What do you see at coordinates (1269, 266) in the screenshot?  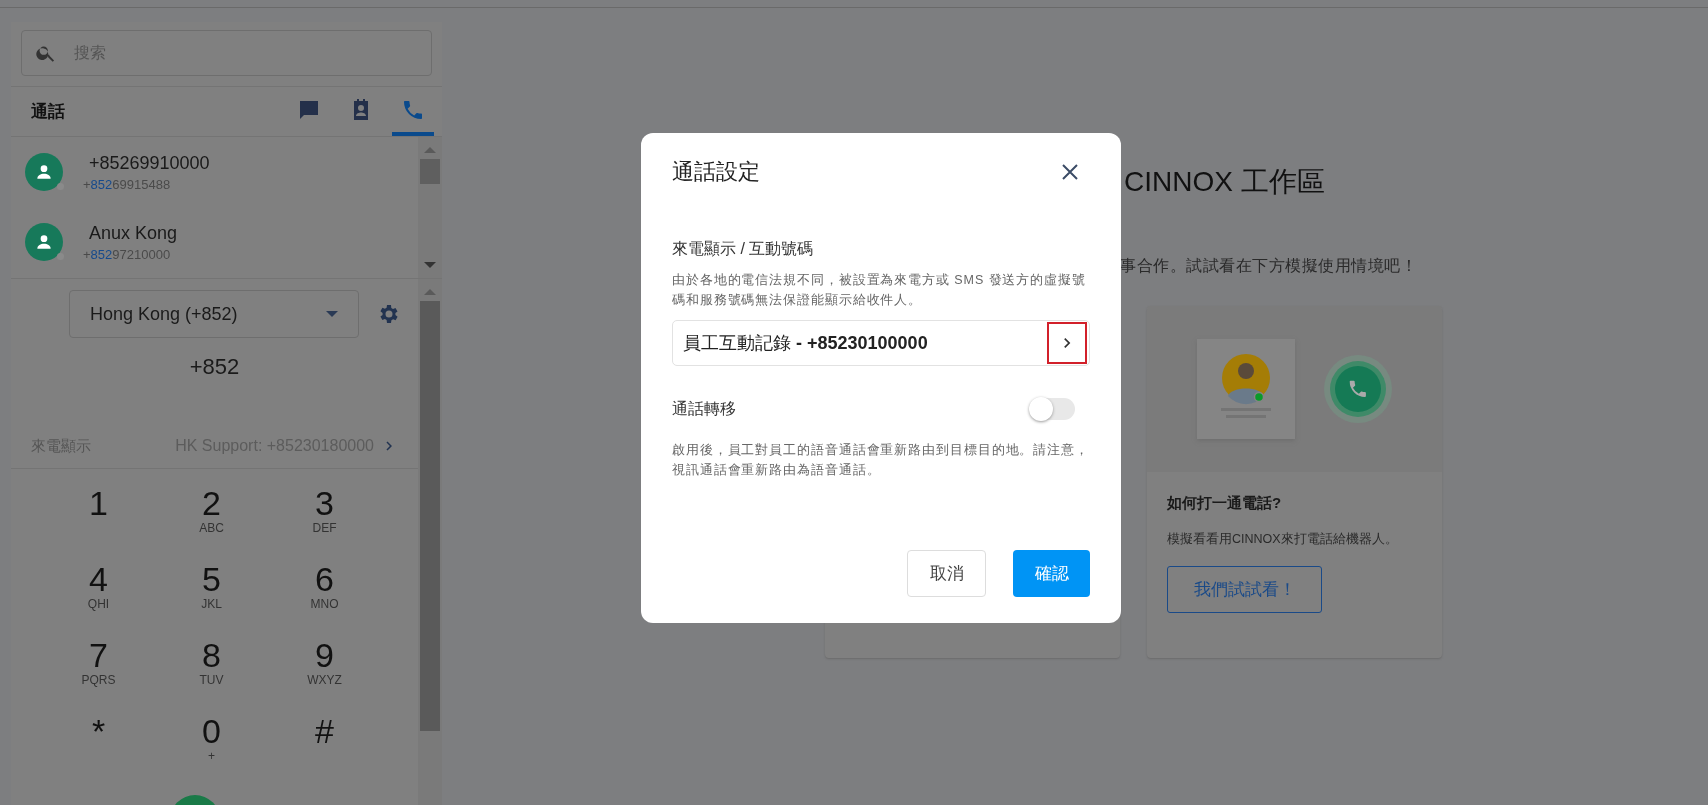 I see `workspace-subtitle: 事合作。試試看在下方模擬使用情境吧！` at bounding box center [1269, 266].